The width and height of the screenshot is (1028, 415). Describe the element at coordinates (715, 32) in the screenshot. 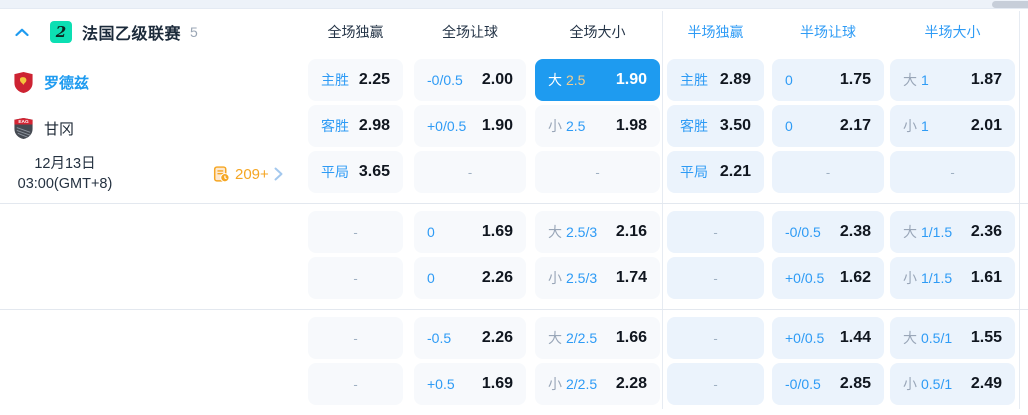

I see `column-header-4: 半场独赢` at that location.